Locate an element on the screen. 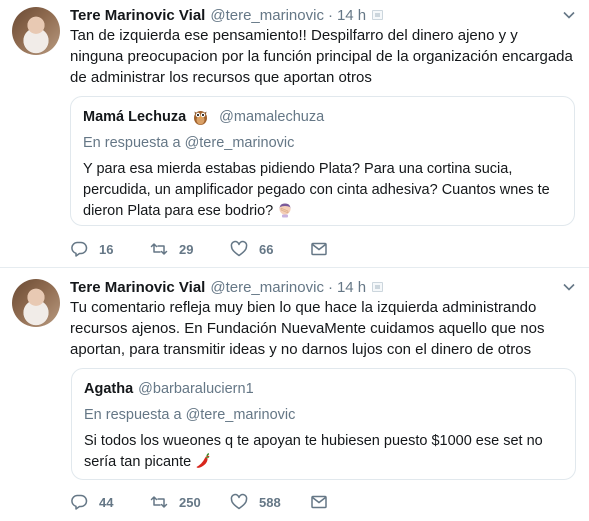 The height and width of the screenshot is (521, 589). retweet-count: 29 is located at coordinates (186, 249).